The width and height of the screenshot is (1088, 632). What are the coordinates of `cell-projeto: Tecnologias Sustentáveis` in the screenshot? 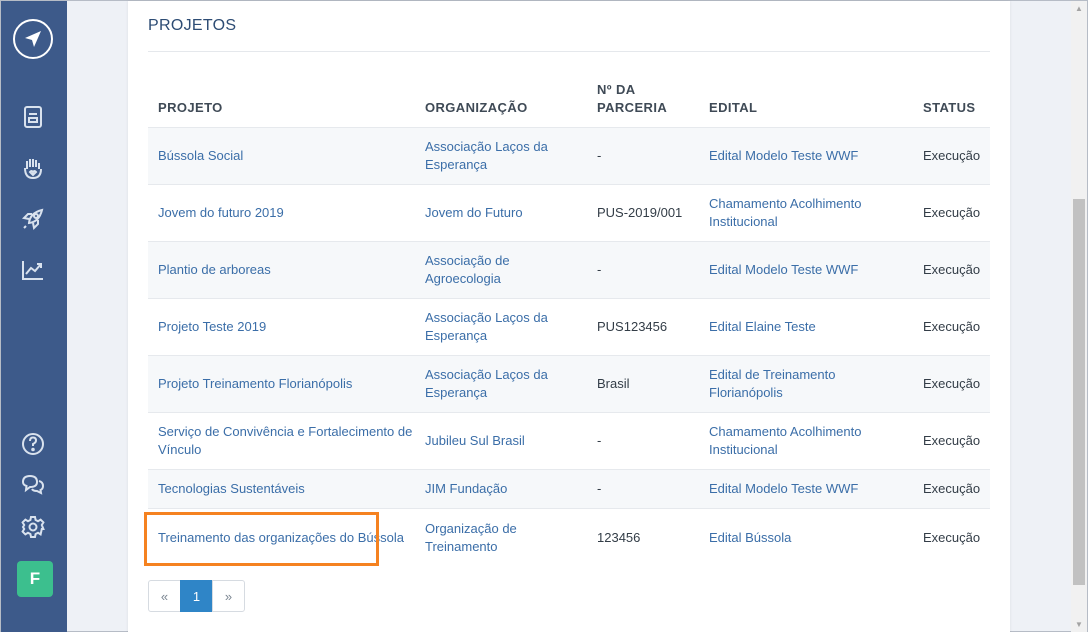 It's located at (285, 489).